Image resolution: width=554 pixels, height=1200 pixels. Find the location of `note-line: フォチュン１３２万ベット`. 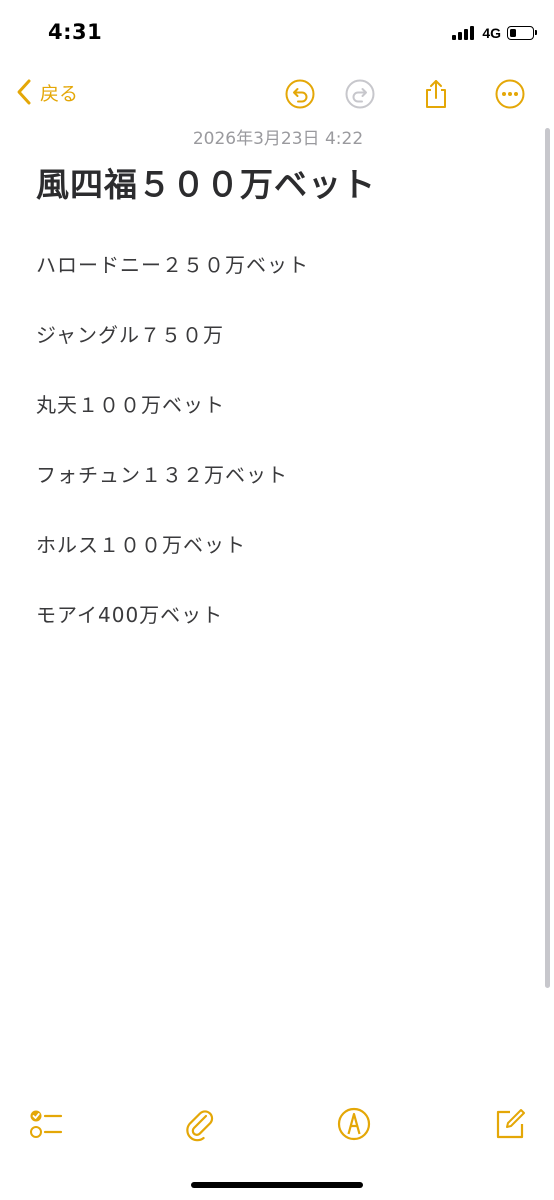

note-line: フォチュン１３２万ベット is located at coordinates (172, 495).